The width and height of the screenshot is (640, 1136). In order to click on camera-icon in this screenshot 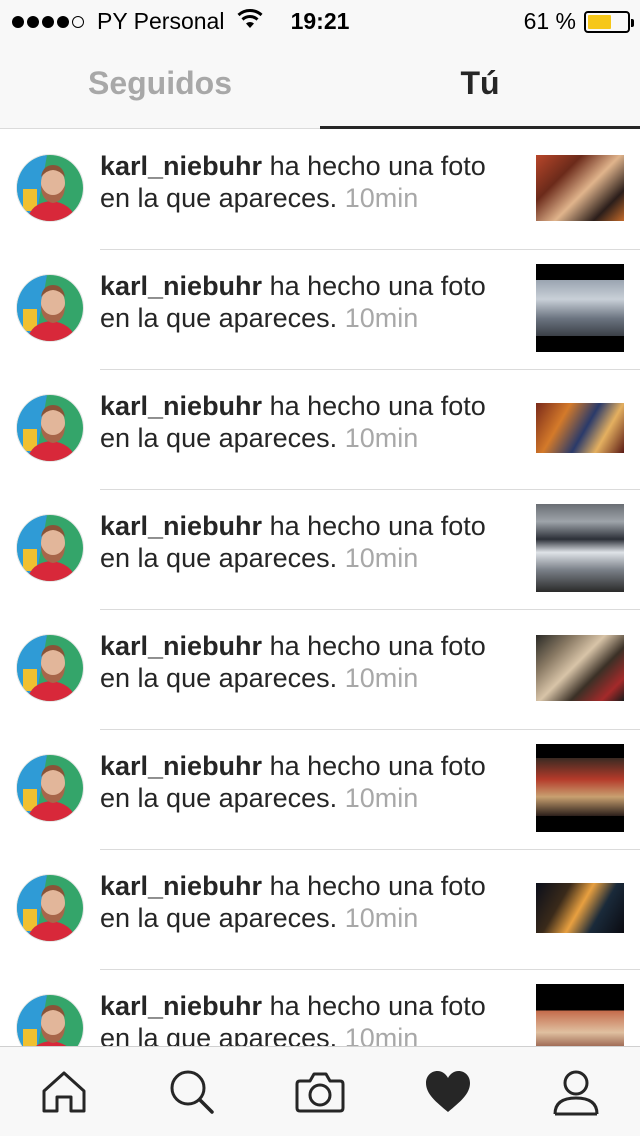, I will do `click(320, 1092)`.